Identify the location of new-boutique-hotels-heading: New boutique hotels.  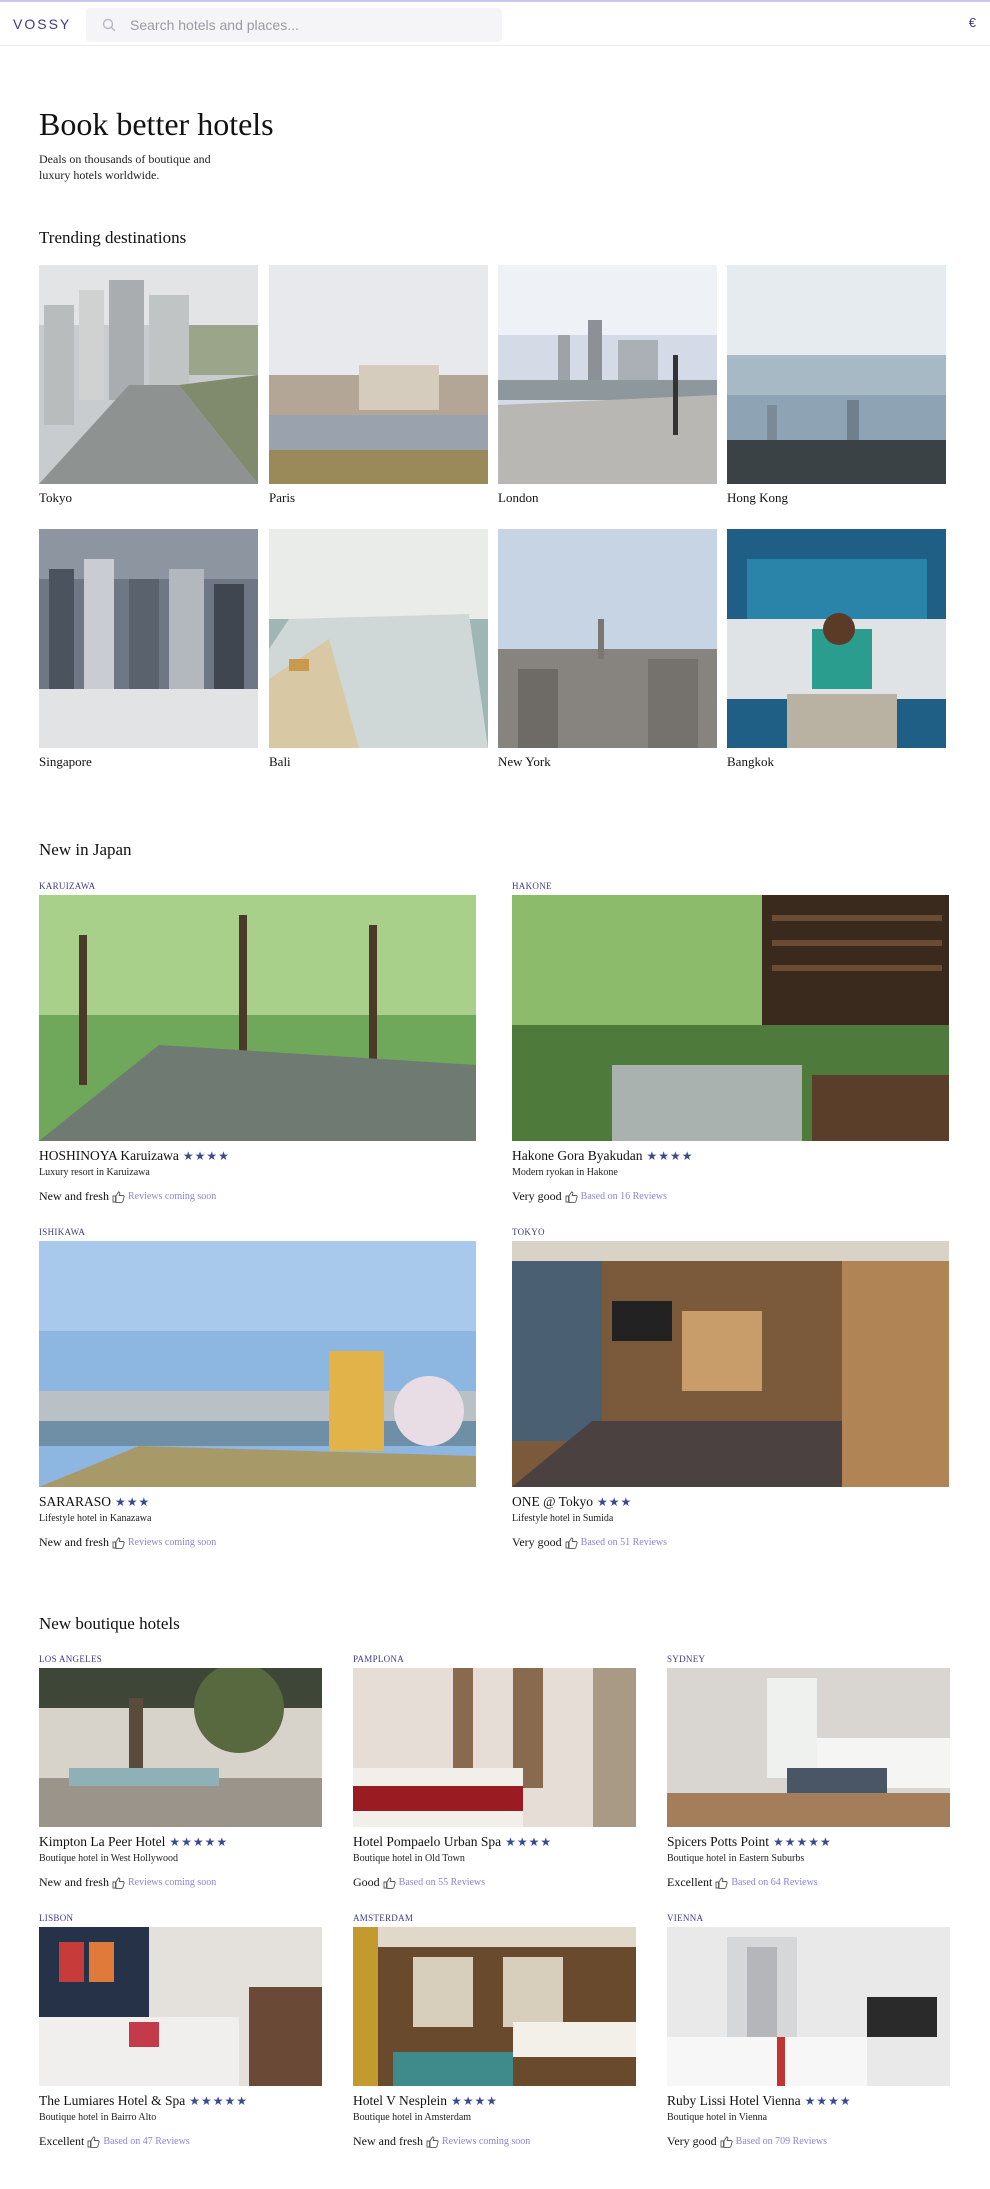
(109, 1623).